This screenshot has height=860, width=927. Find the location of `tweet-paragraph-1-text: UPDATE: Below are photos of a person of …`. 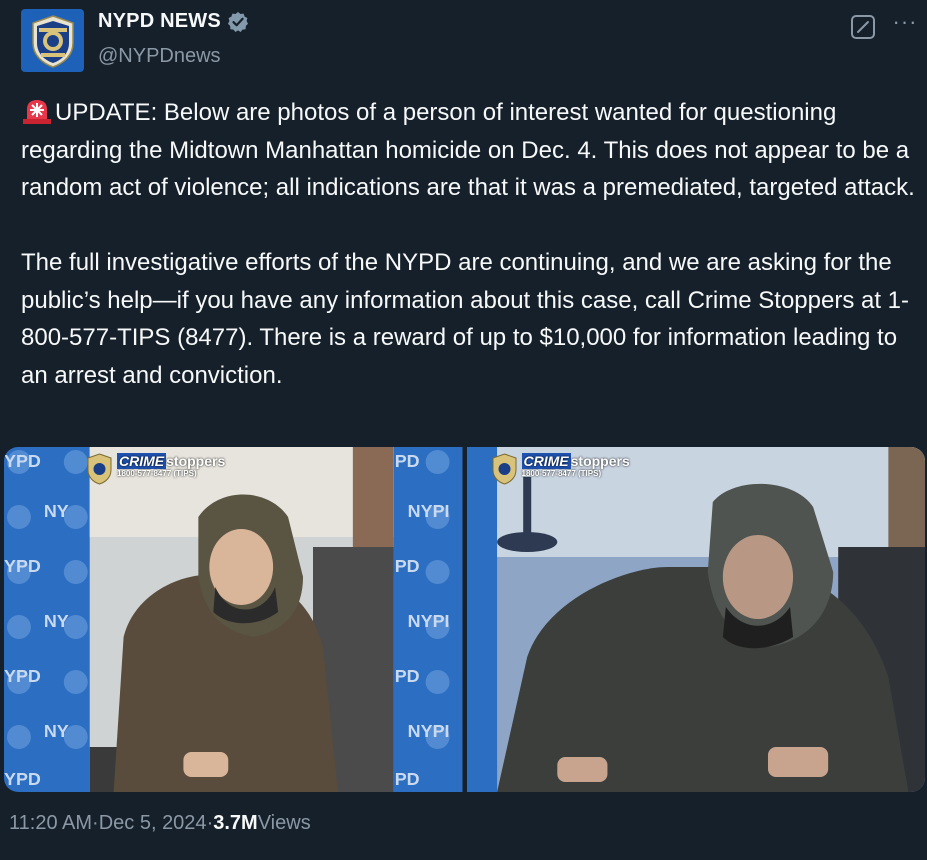

tweet-paragraph-1-text: UPDATE: Below are photos of a person of … is located at coordinates (468, 150).